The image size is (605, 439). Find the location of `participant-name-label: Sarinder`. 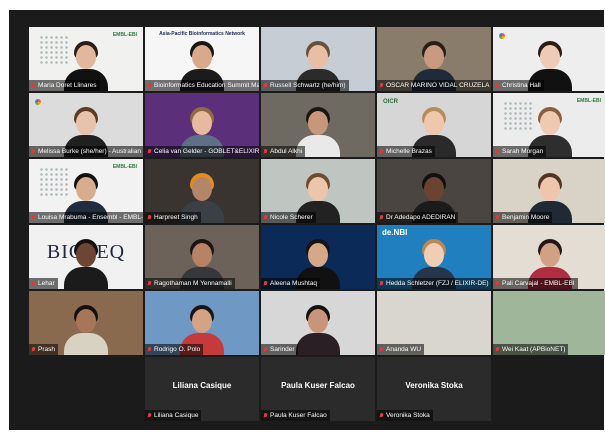

participant-name-label: Sarinder is located at coordinates (279, 349).